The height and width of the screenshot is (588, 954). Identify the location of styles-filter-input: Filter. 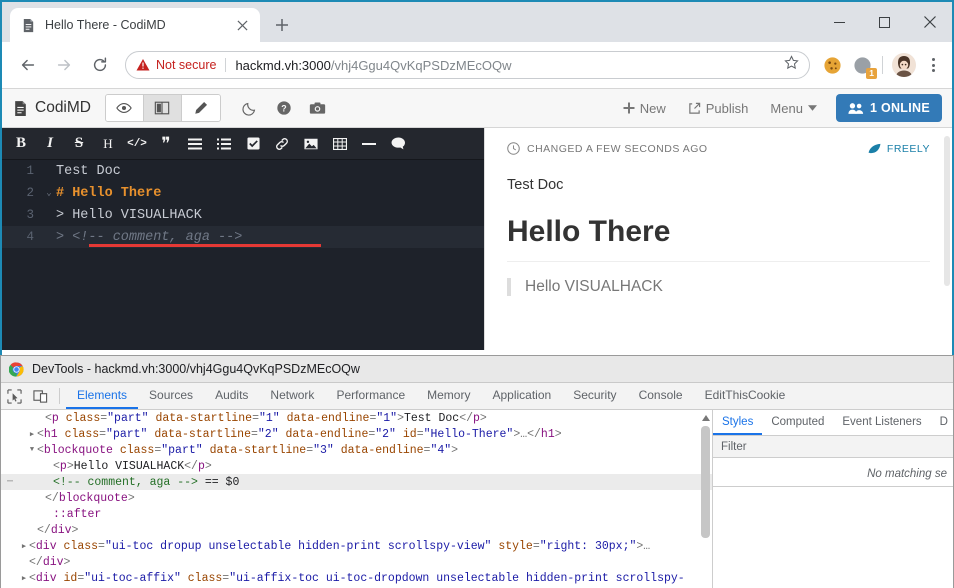
(833, 447).